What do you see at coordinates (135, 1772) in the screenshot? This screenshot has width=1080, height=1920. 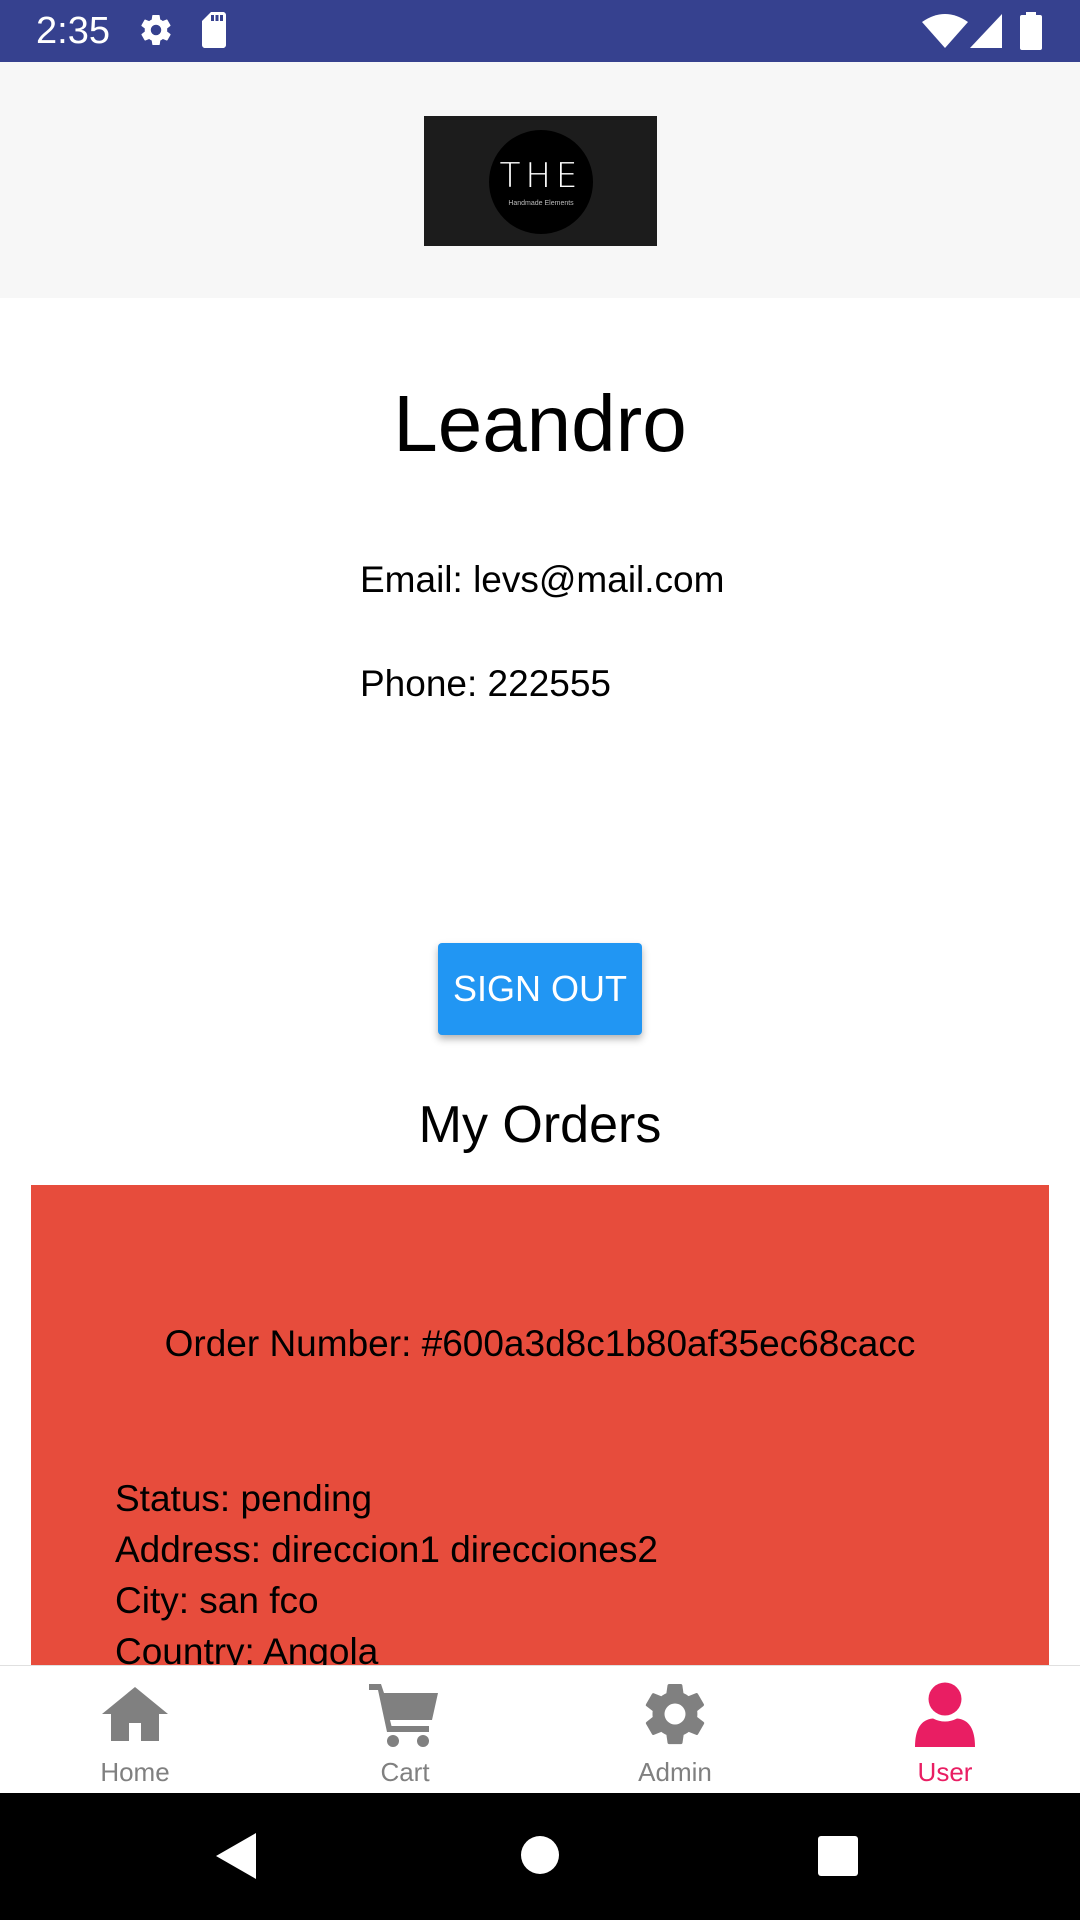 I see `nav-home-label: Home` at bounding box center [135, 1772].